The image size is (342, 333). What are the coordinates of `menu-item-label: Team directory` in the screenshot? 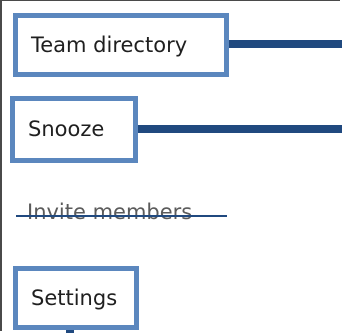 It's located at (109, 44).